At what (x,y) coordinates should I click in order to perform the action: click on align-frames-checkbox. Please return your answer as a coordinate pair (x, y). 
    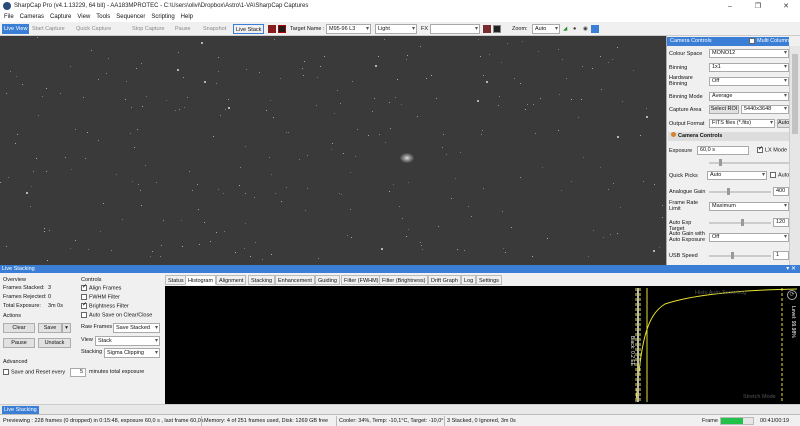
    Looking at the image, I should click on (84, 287).